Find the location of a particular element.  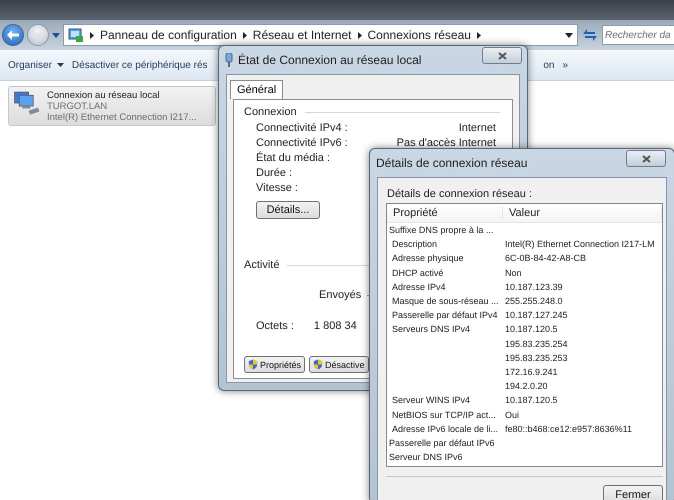

window-title: Détails de connexion réseau is located at coordinates (452, 163).